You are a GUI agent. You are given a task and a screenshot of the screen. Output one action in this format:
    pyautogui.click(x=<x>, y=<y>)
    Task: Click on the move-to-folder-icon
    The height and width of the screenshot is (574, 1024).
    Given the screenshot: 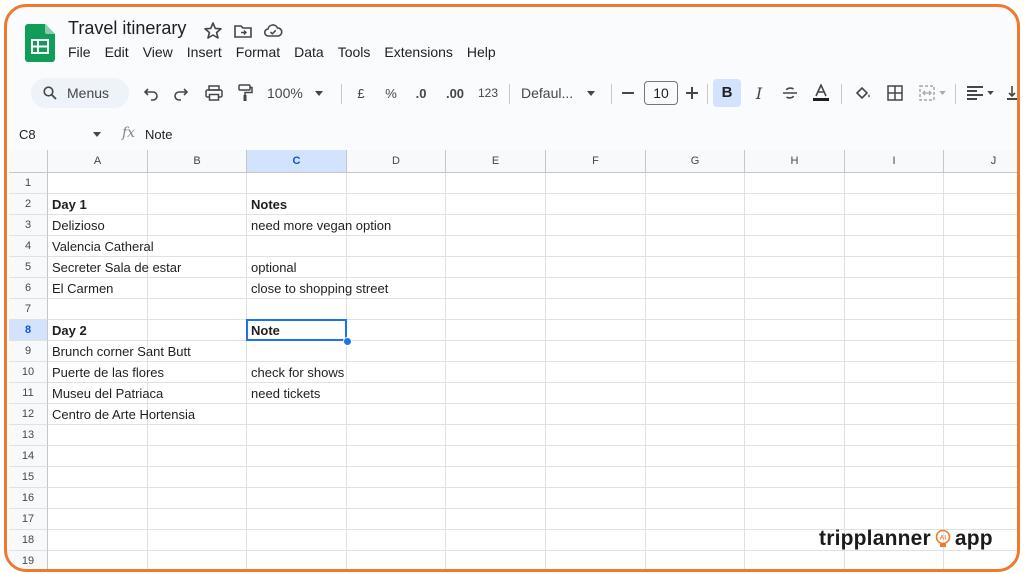 What is the action you would take?
    pyautogui.click(x=243, y=31)
    